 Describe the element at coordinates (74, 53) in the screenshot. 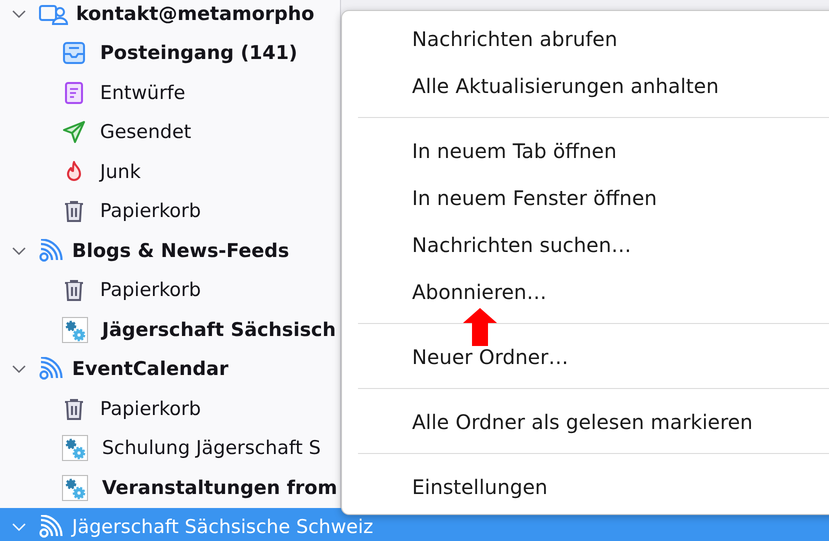

I see `inbox-icon` at that location.